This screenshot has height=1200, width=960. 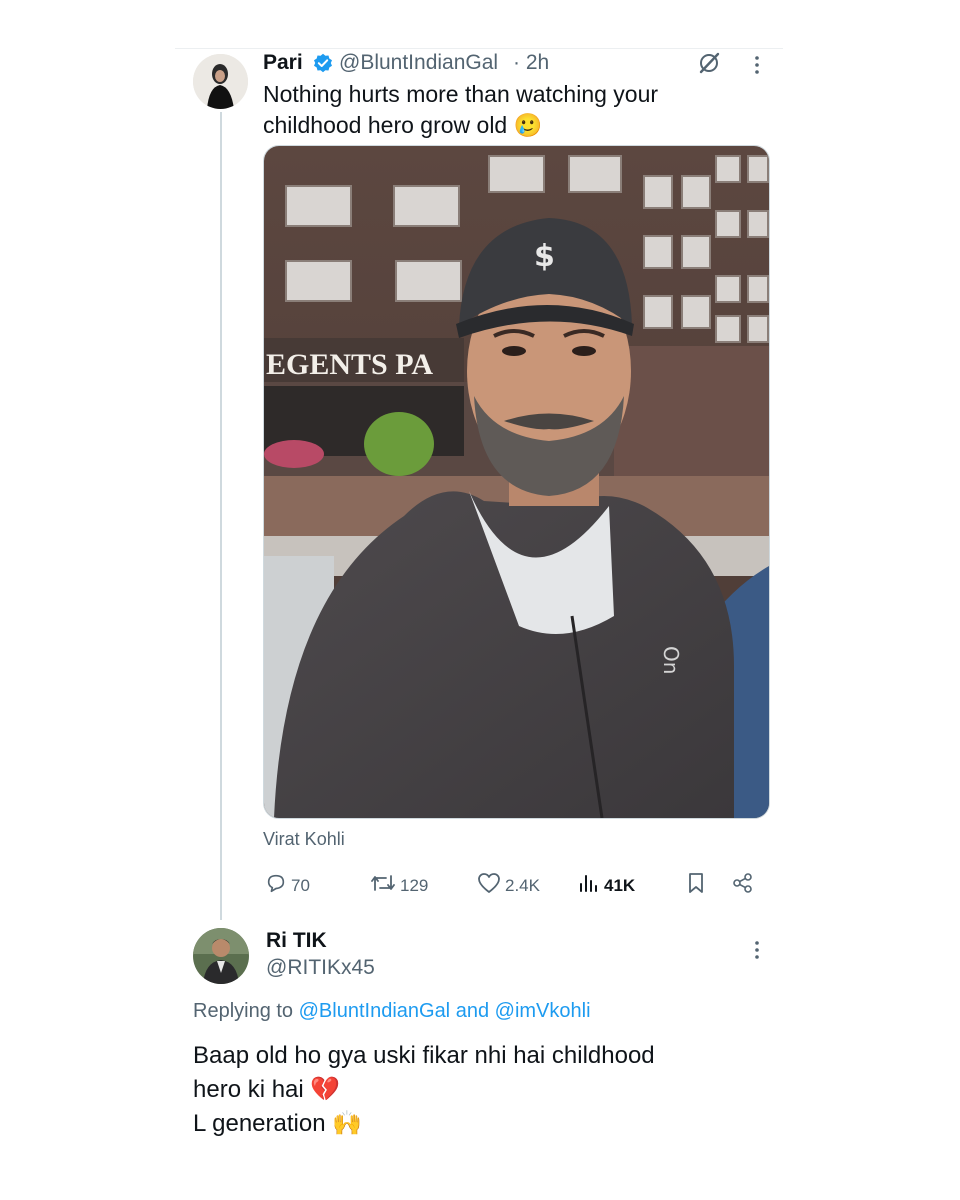 What do you see at coordinates (304, 839) in the screenshot?
I see `media-tag: Virat Kohli` at bounding box center [304, 839].